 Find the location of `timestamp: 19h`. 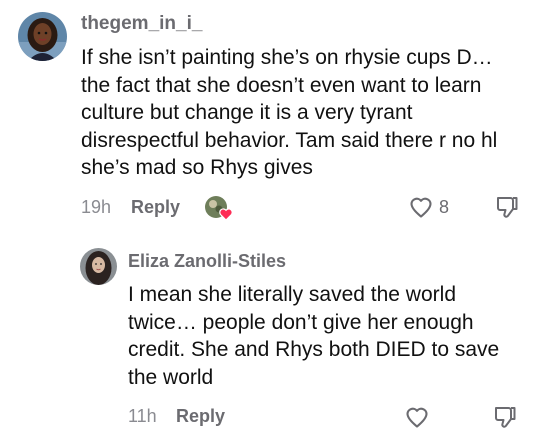

timestamp: 19h is located at coordinates (96, 207).